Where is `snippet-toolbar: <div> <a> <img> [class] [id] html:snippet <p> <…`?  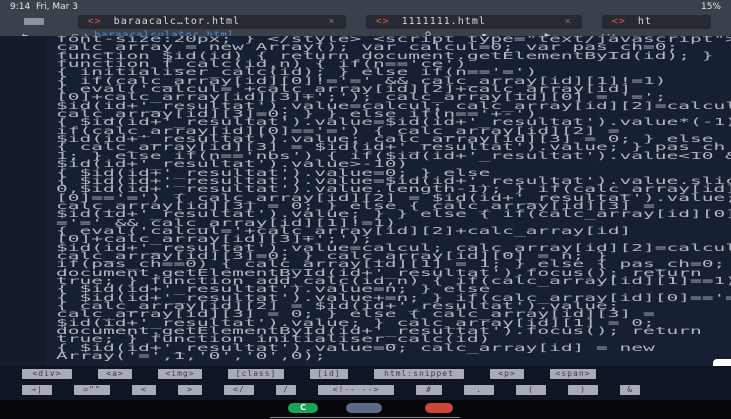
snippet-toolbar: <div> <a> <img> [class] [id] html:snippet <p> <… is located at coordinates (365, 383).